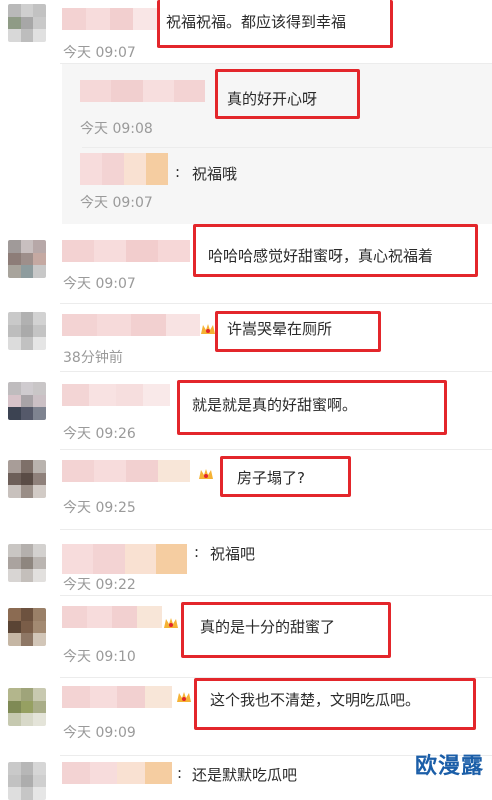 The width and height of the screenshot is (492, 800). What do you see at coordinates (449, 766) in the screenshot?
I see `watermark: 欧漫露` at bounding box center [449, 766].